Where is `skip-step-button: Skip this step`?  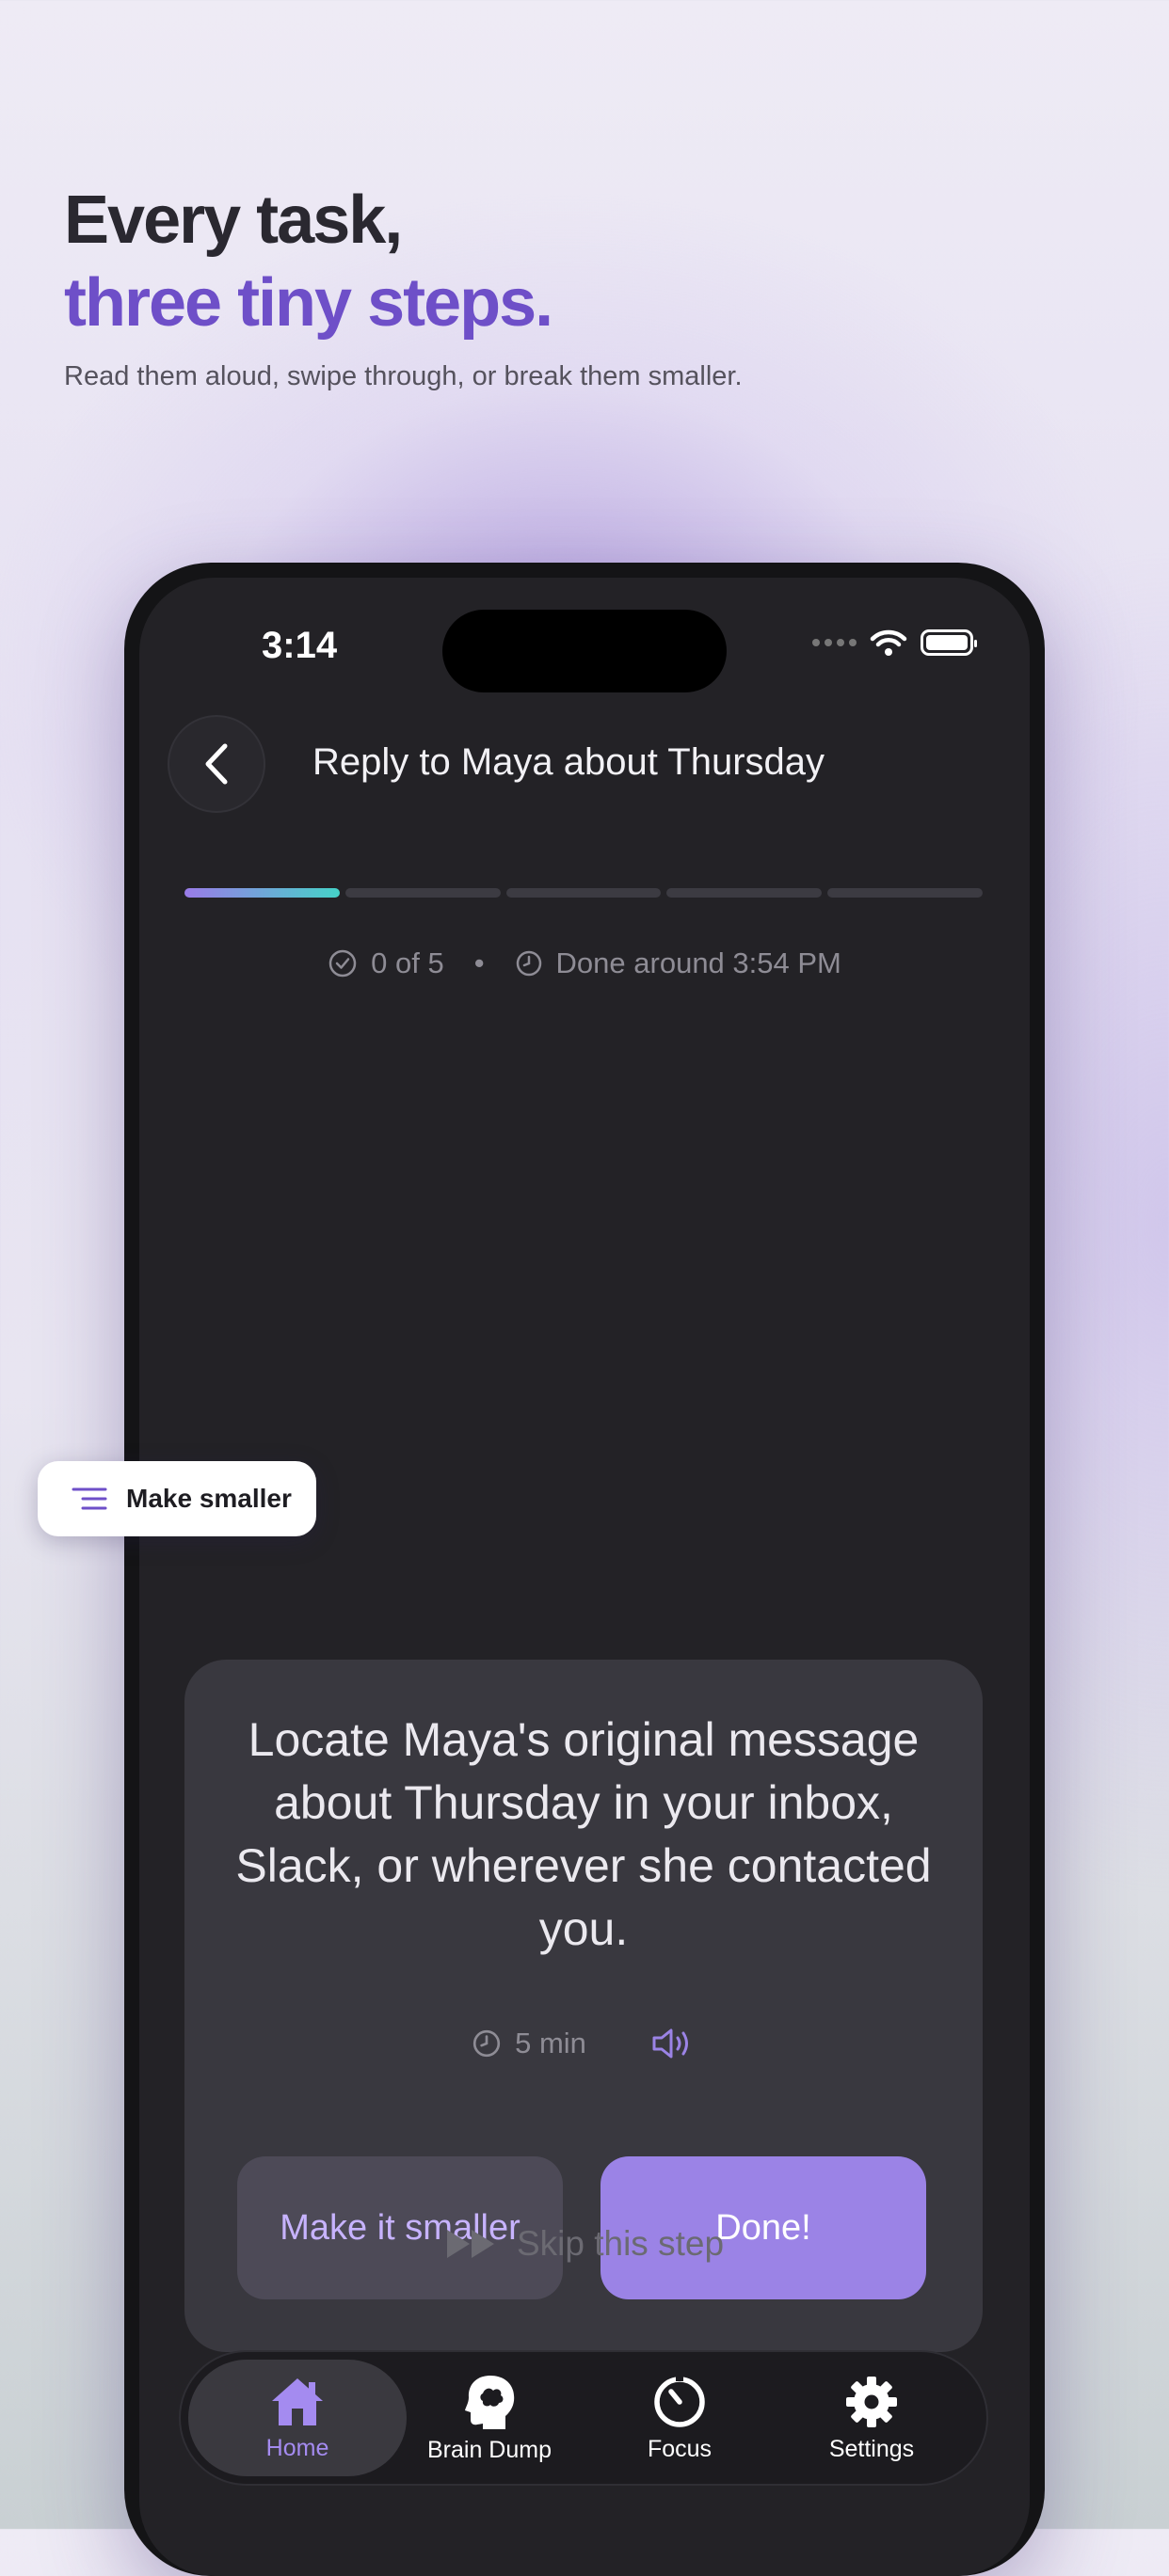
skip-step-button: Skip this step is located at coordinates (584, 2244).